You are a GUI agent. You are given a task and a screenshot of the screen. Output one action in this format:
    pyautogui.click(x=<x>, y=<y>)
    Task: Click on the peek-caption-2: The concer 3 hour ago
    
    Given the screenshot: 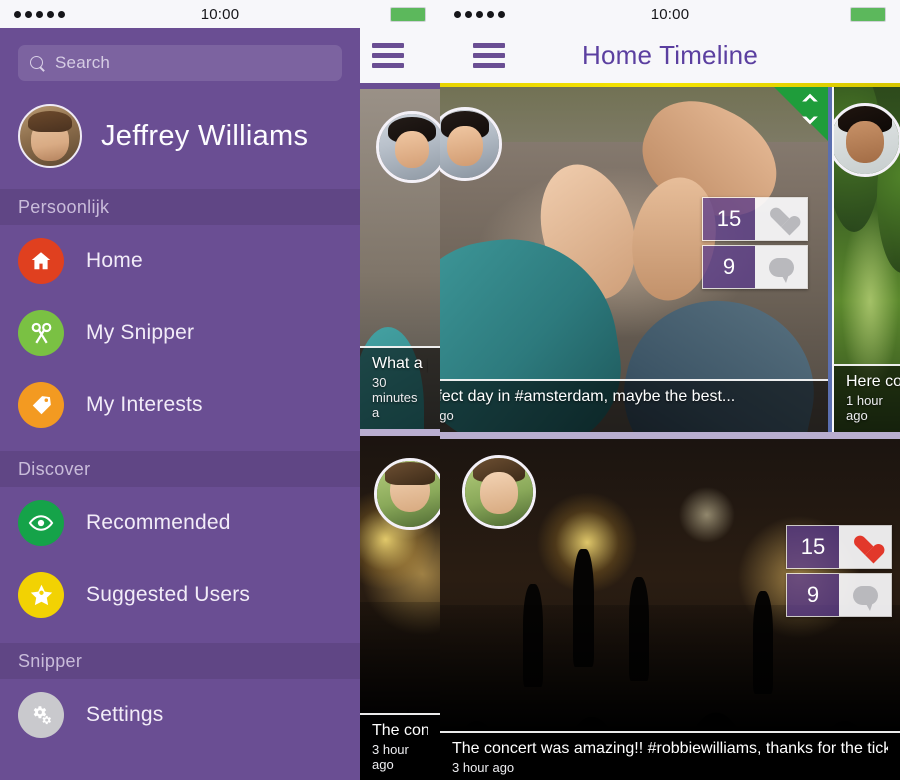 What is the action you would take?
    pyautogui.click(x=400, y=746)
    